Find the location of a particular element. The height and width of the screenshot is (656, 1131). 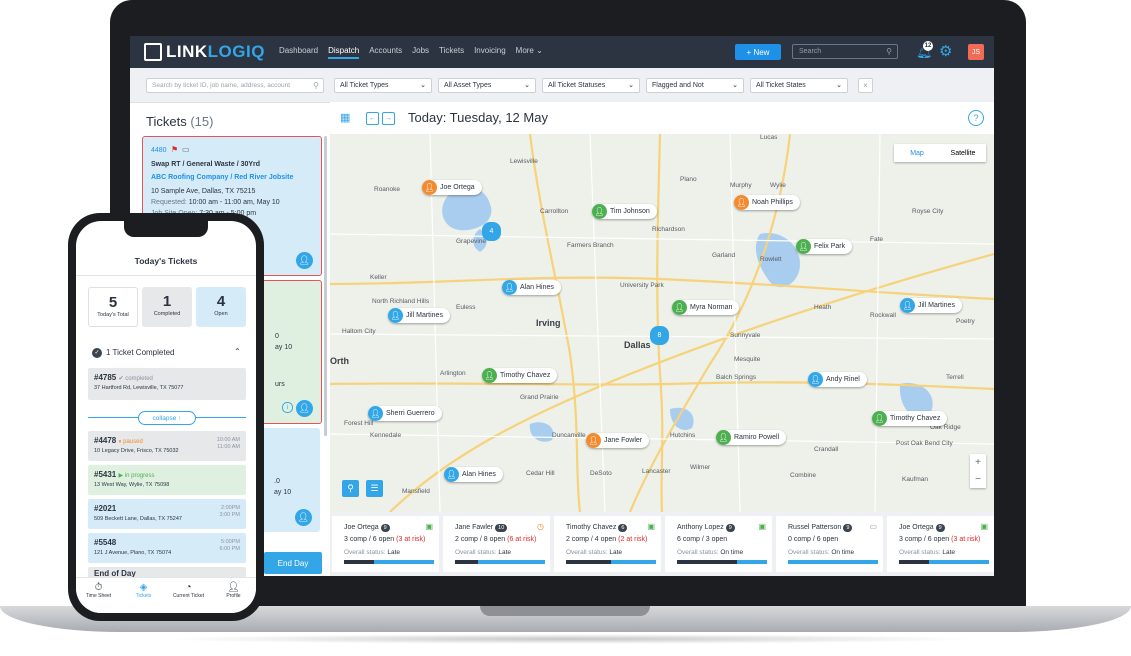

ticket-id: 4480 is located at coordinates (159, 150).